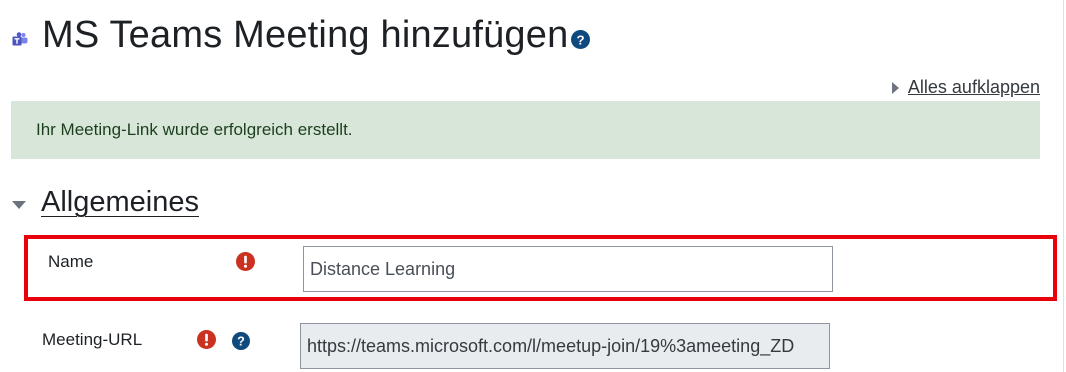 This screenshot has width=1066, height=372. What do you see at coordinates (1063, 186) in the screenshot?
I see `page-right-border` at bounding box center [1063, 186].